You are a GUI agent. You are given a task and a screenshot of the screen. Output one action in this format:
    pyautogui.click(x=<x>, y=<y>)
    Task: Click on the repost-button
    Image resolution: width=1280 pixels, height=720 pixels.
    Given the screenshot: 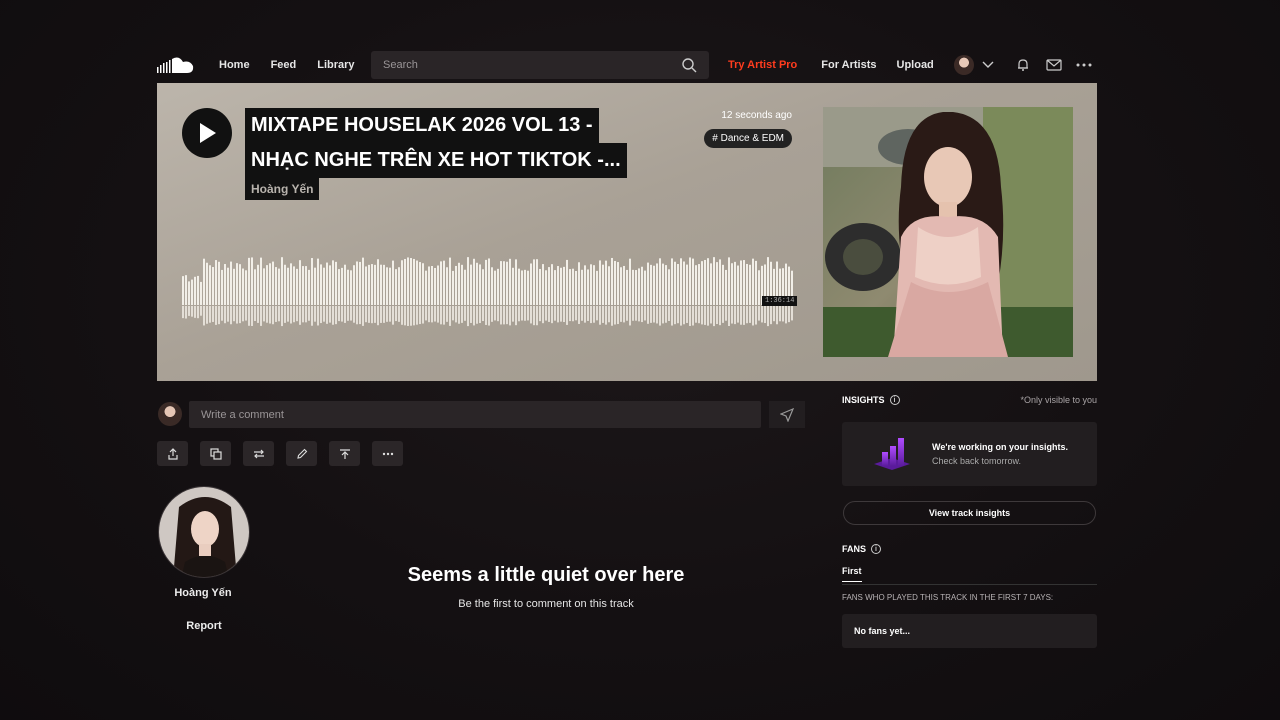 What is the action you would take?
    pyautogui.click(x=258, y=453)
    